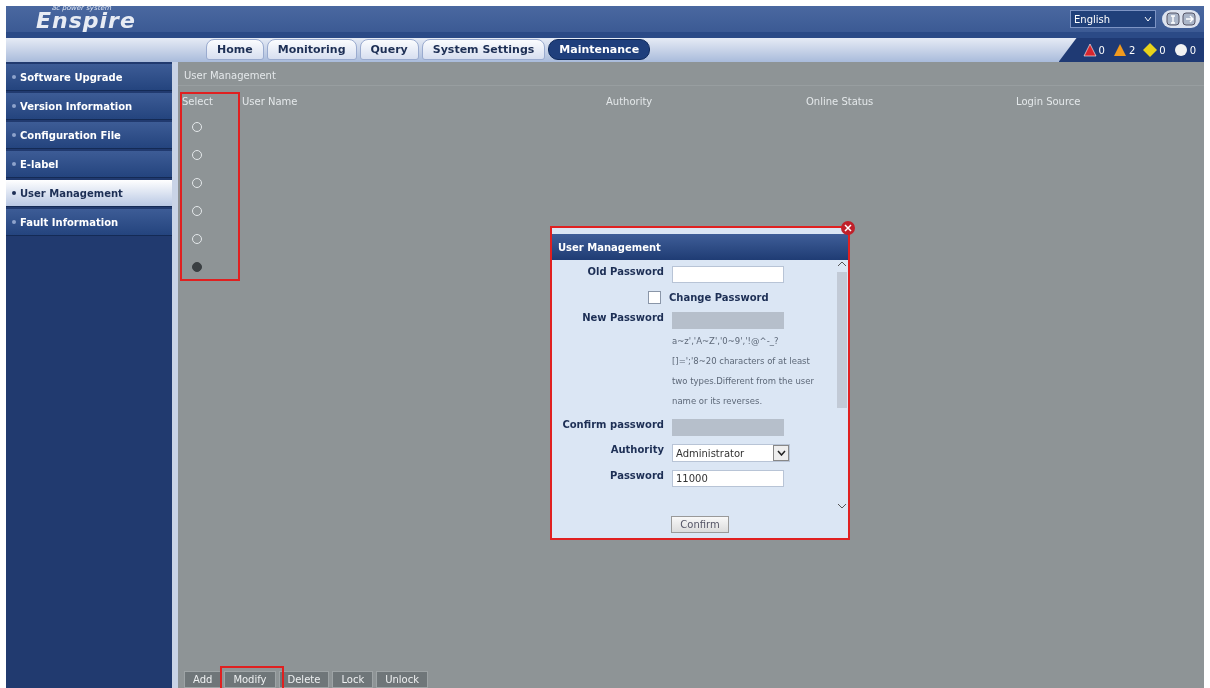 The height and width of the screenshot is (688, 1210). I want to click on minor-alarm-icon, so click(1150, 50).